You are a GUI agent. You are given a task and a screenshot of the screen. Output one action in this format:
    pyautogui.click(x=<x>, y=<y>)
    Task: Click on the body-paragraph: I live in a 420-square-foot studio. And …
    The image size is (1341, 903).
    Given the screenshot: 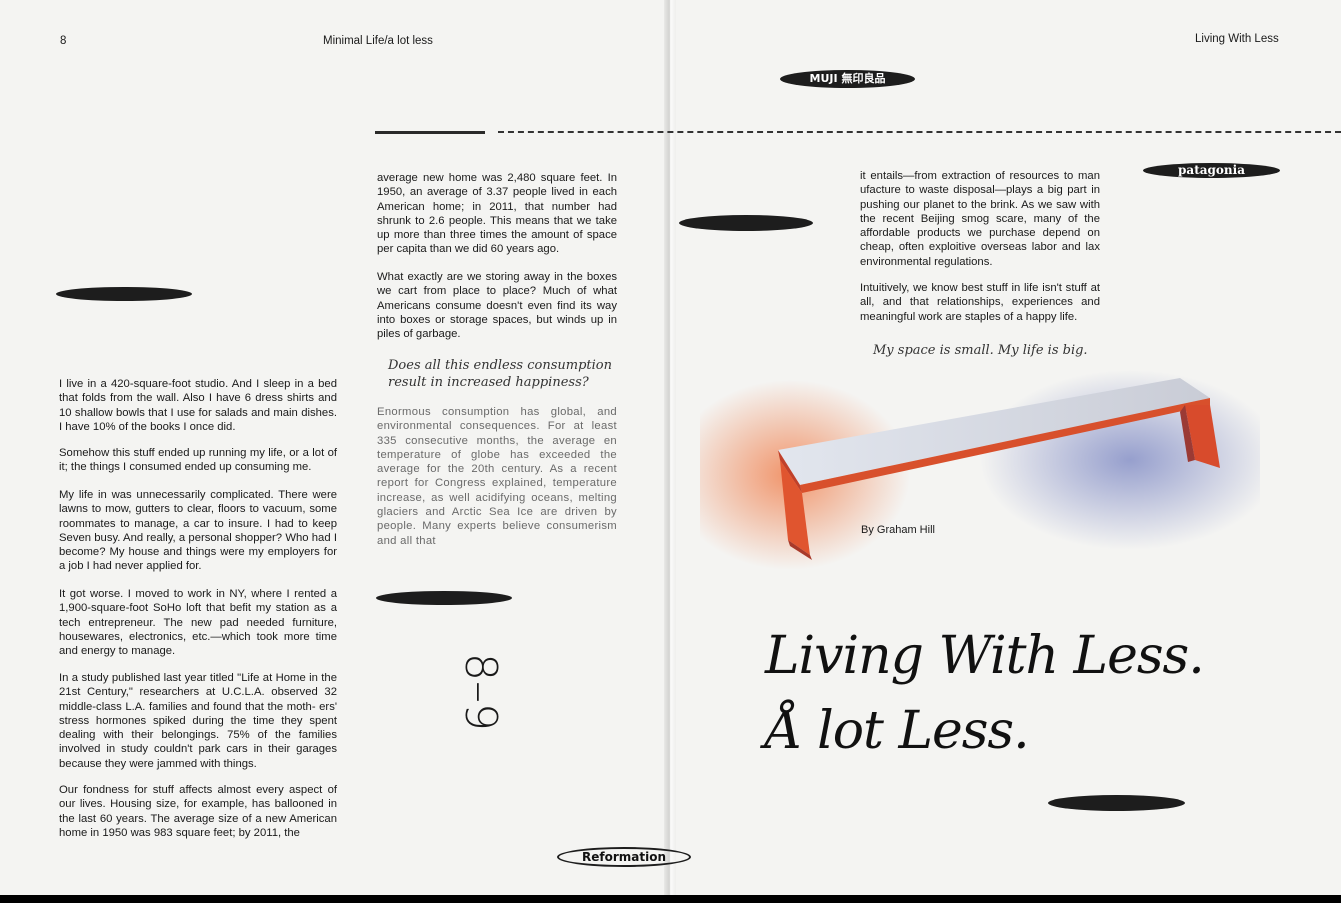 What is the action you would take?
    pyautogui.click(x=198, y=405)
    